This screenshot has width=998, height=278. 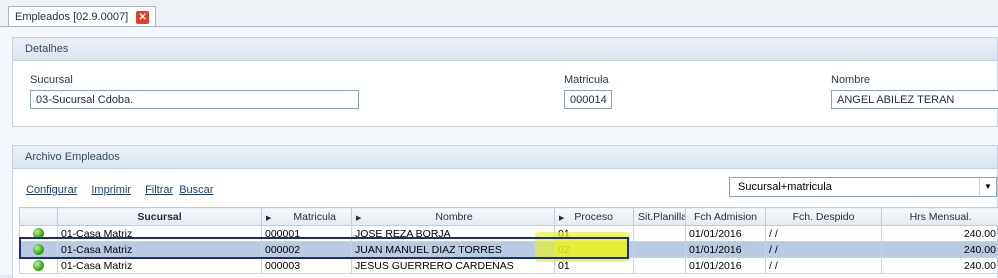 What do you see at coordinates (588, 99) in the screenshot?
I see `matricula-field: 000014` at bounding box center [588, 99].